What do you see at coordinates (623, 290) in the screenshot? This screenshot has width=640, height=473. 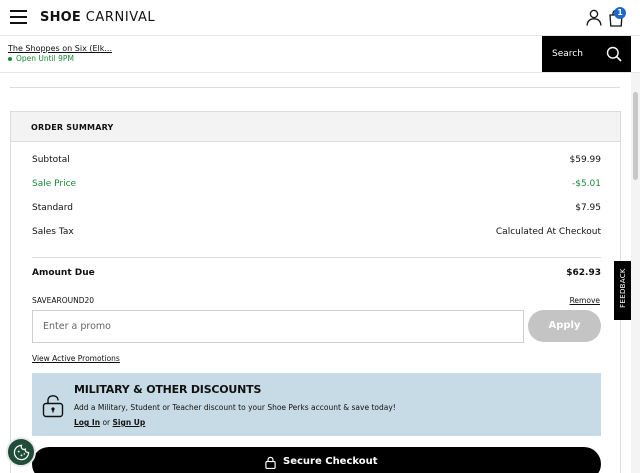 I see `feedback-tab: FEEDBACK` at bounding box center [623, 290].